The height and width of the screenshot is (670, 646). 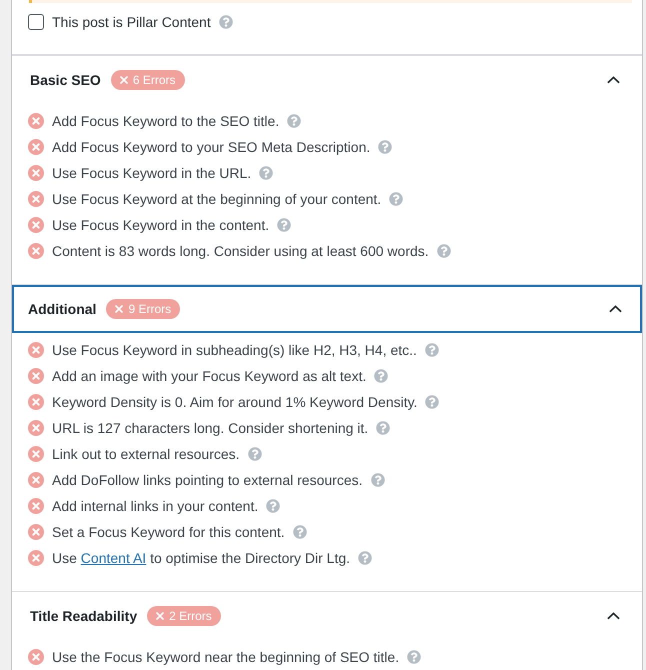 What do you see at coordinates (190, 616) in the screenshot?
I see `badge-label: 2 Errors` at bounding box center [190, 616].